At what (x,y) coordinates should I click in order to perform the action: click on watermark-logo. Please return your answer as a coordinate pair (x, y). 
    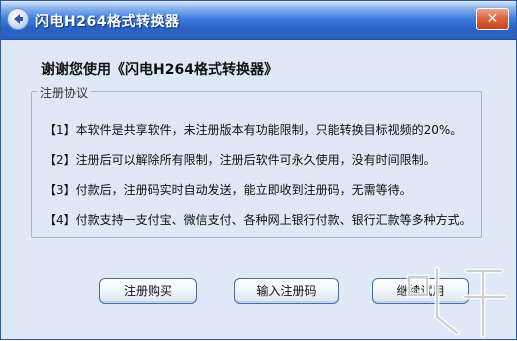
    Looking at the image, I should click on (457, 302).